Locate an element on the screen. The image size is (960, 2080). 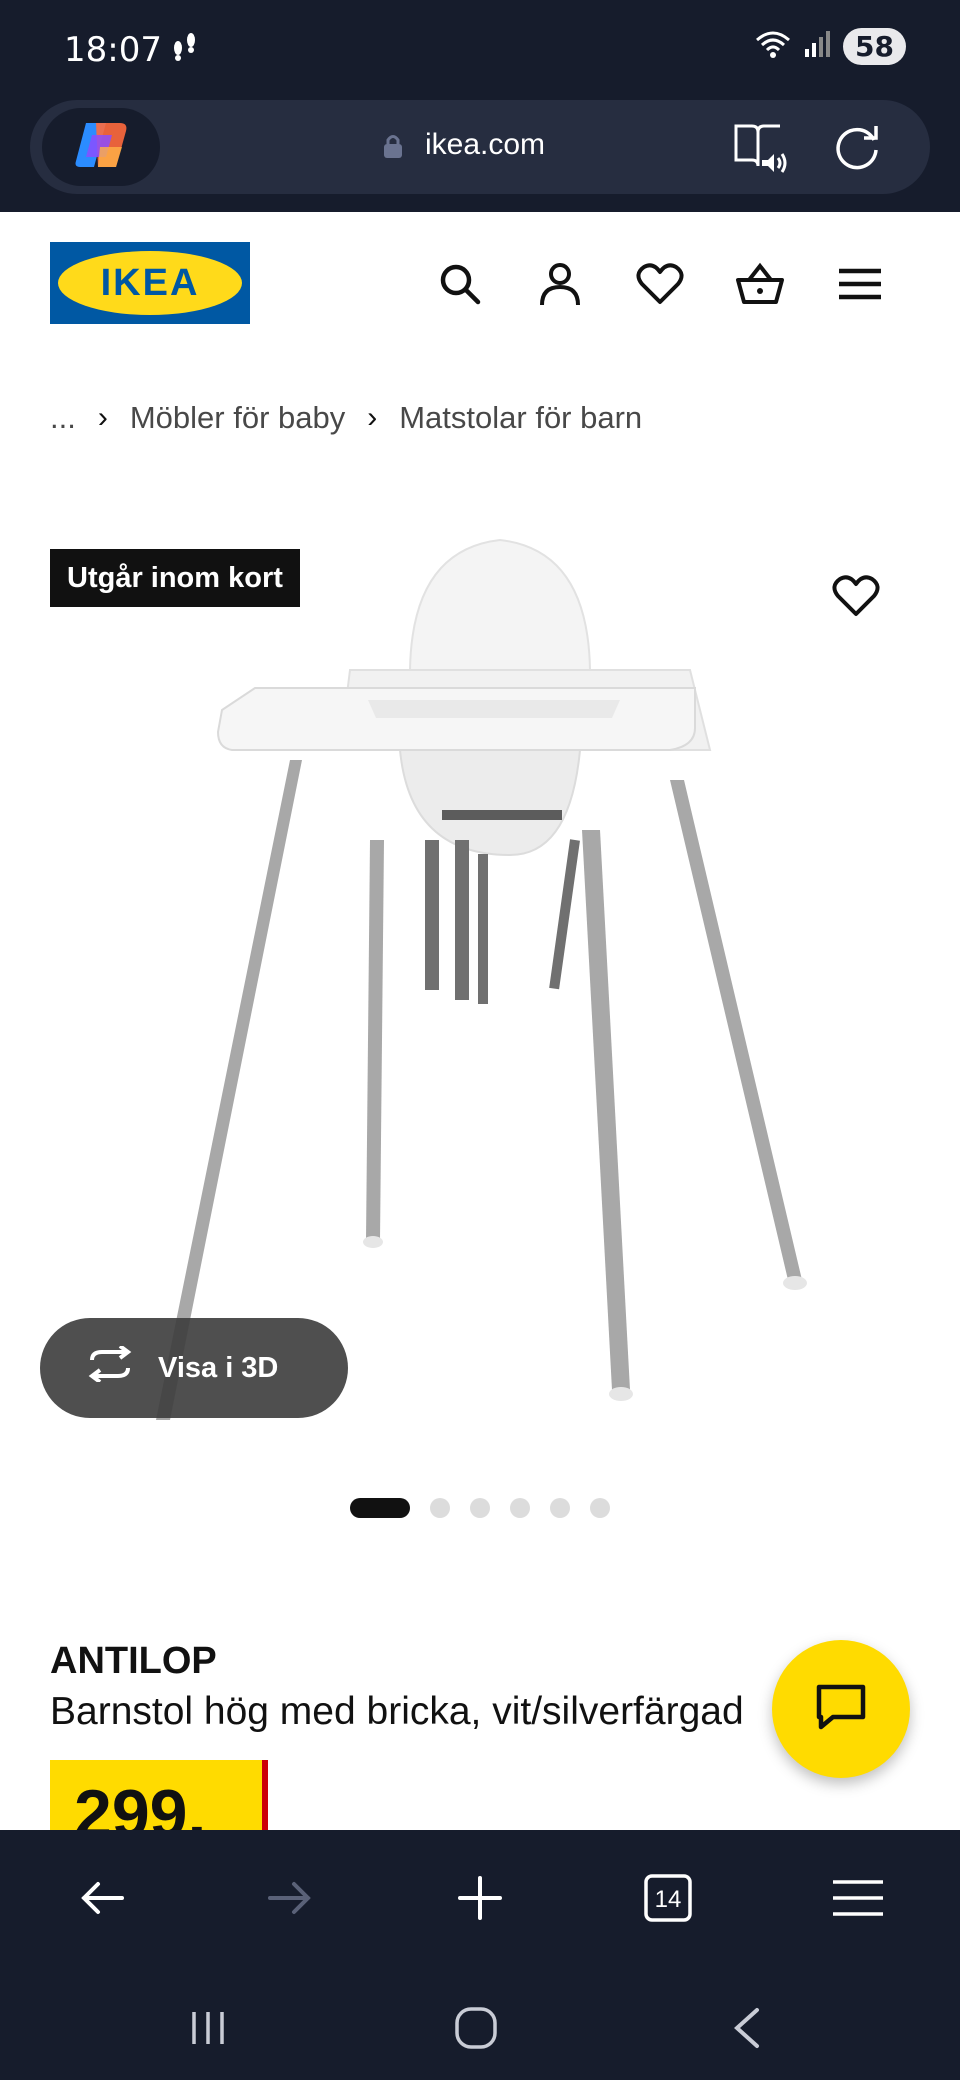
rotate-3d-icon is located at coordinates (110, 1367).